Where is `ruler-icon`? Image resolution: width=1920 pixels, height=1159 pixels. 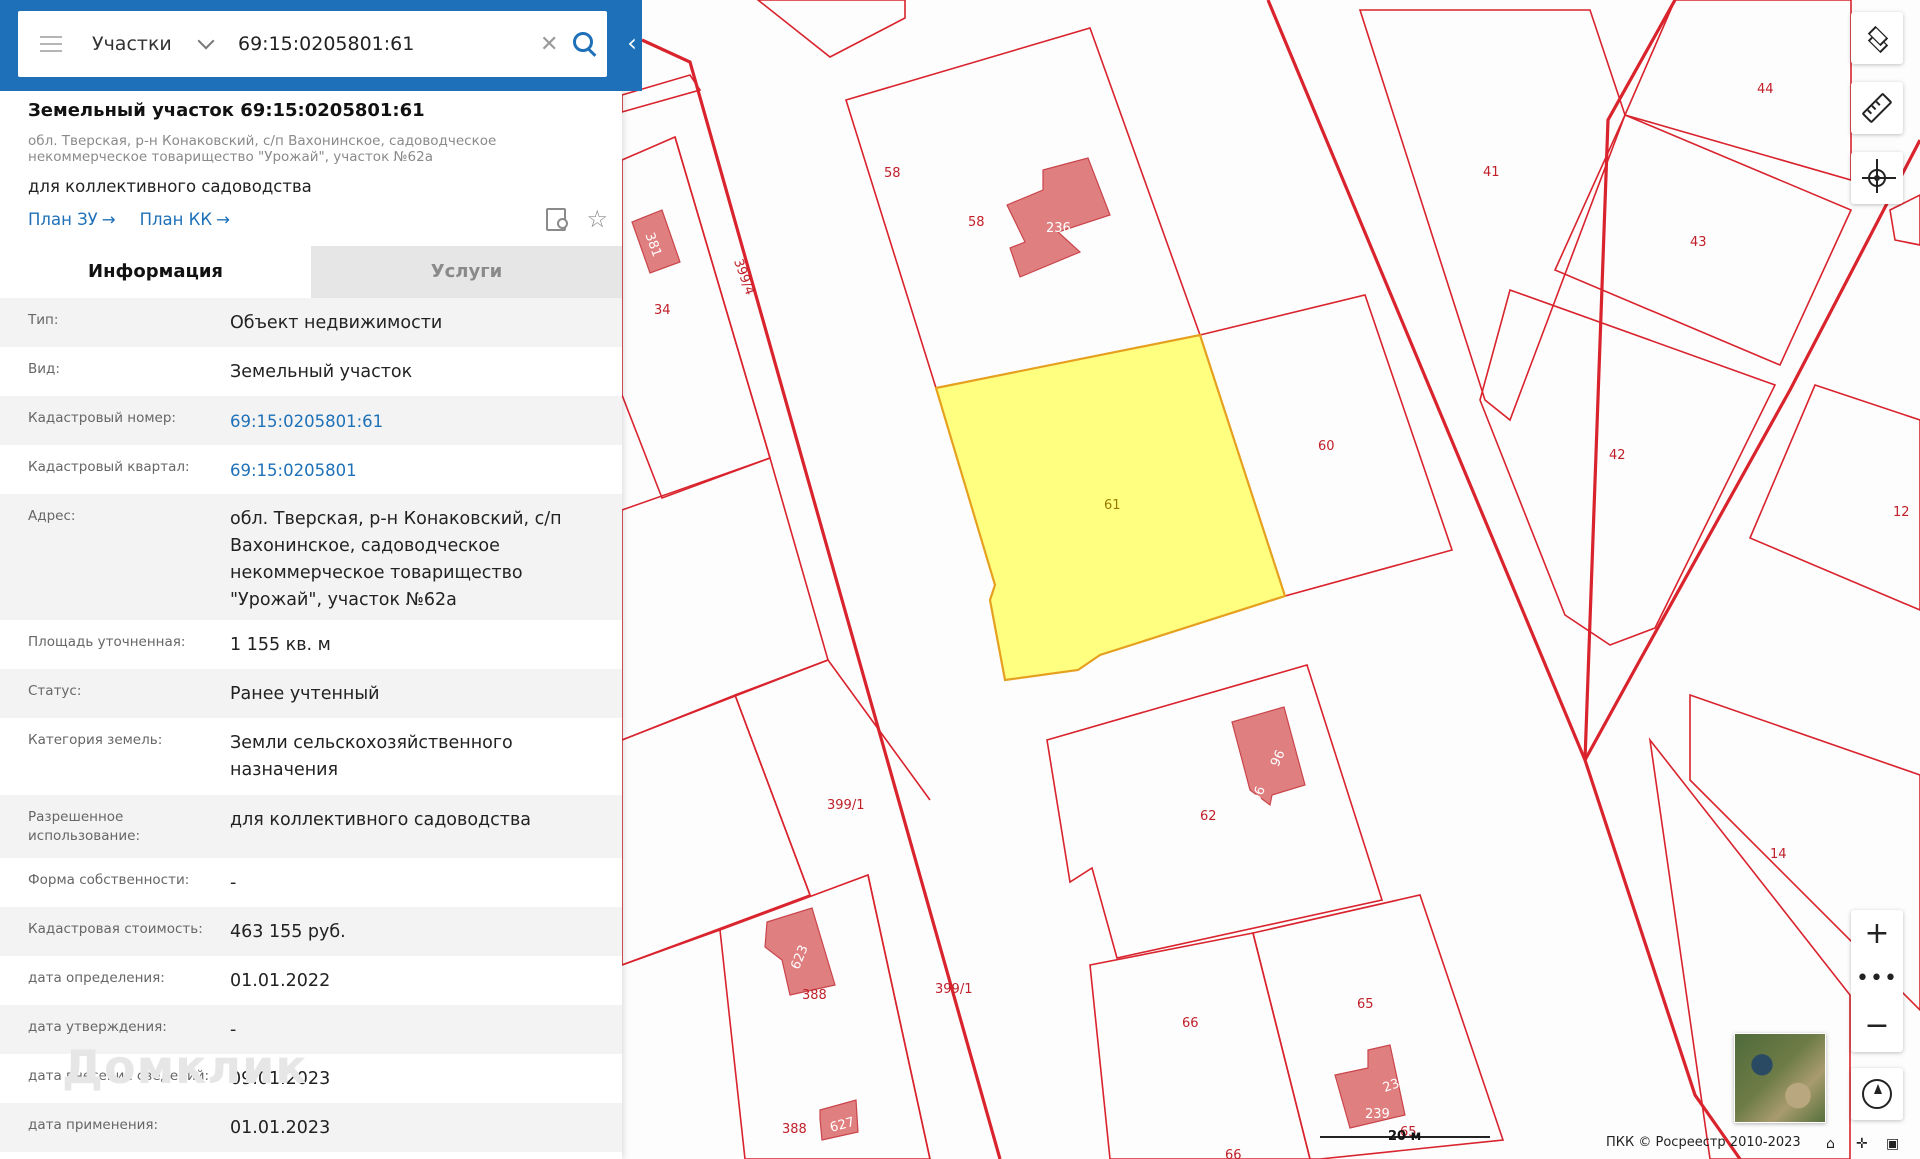
ruler-icon is located at coordinates (1877, 108).